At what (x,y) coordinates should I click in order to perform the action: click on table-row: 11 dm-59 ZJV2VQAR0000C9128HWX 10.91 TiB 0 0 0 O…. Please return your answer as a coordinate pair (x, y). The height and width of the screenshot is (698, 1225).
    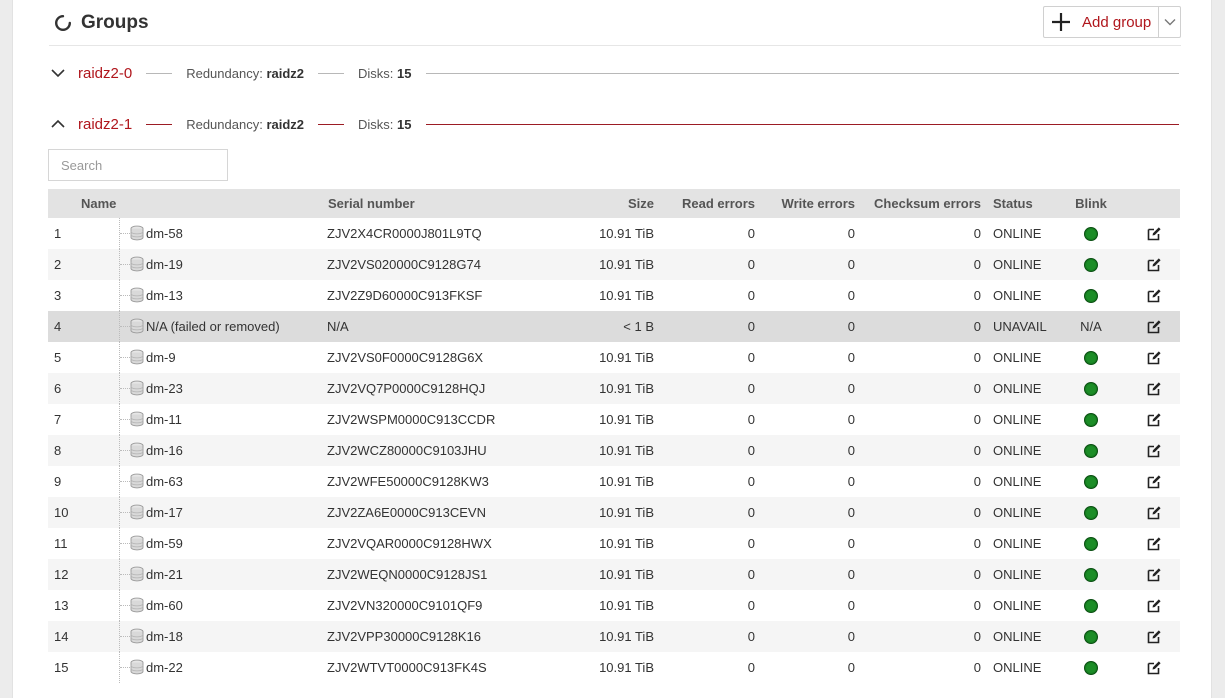
    Looking at the image, I should click on (614, 543).